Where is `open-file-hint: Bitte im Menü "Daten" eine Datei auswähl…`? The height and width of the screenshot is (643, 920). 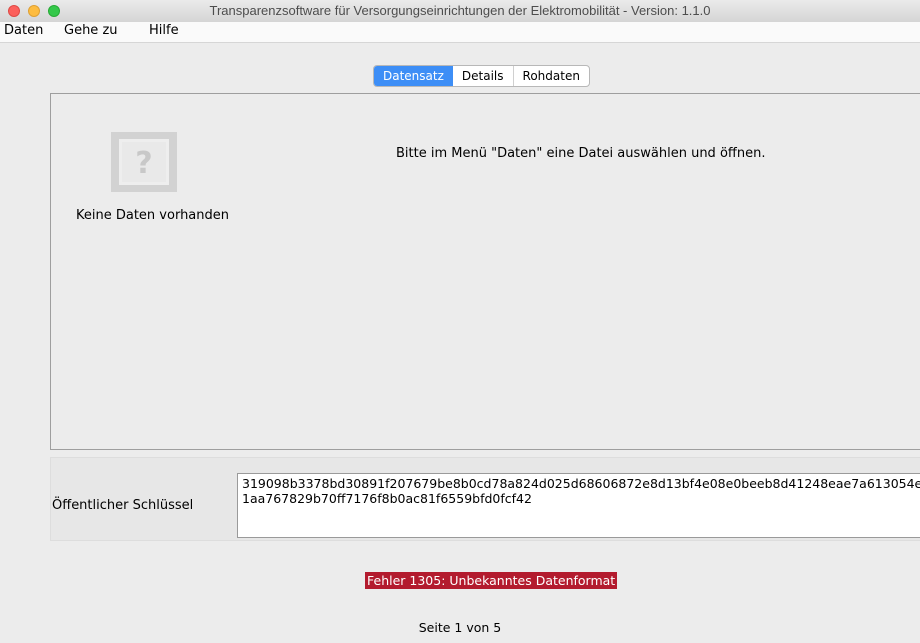
open-file-hint: Bitte im Menü "Daten" eine Datei auswähl… is located at coordinates (581, 153).